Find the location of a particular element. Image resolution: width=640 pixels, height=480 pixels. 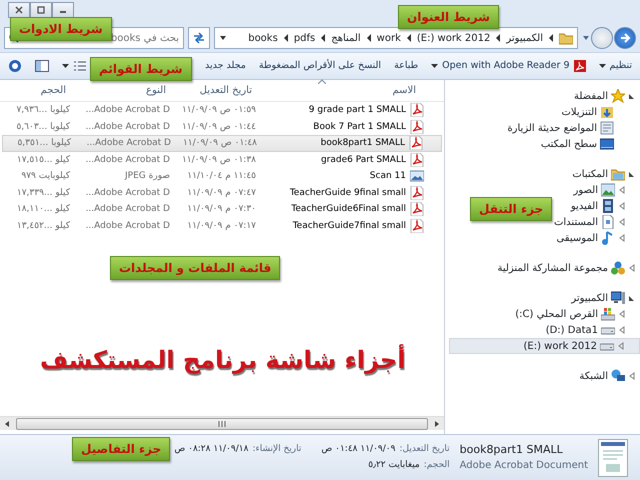

callout-tooltip: جزء التنقل is located at coordinates (511, 209).